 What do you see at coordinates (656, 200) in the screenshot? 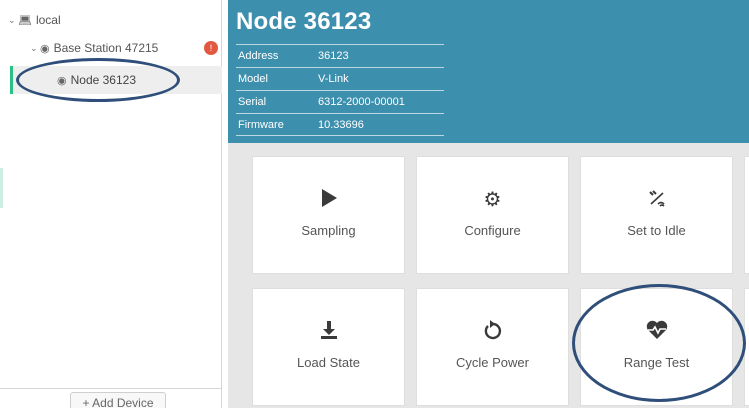
I see `idle-signal-icon` at bounding box center [656, 200].